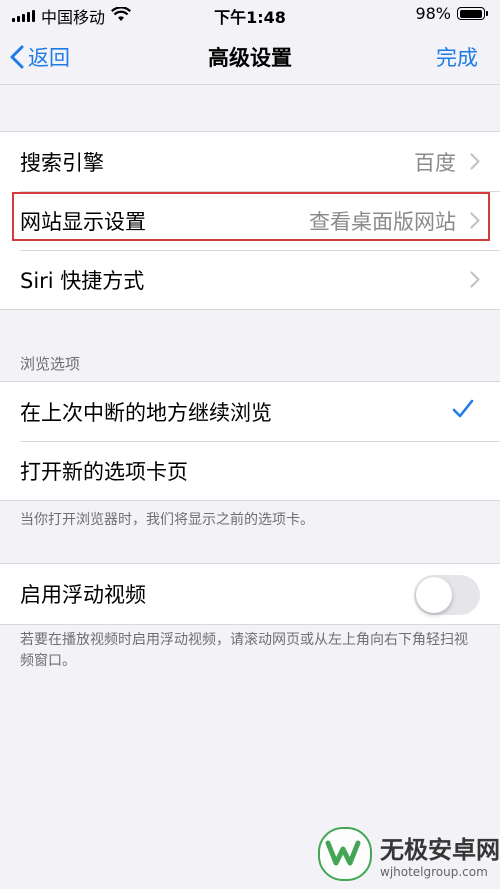 This screenshot has width=500, height=889. What do you see at coordinates (434, 871) in the screenshot?
I see `watermark-url: wjhotelgroup.com` at bounding box center [434, 871].